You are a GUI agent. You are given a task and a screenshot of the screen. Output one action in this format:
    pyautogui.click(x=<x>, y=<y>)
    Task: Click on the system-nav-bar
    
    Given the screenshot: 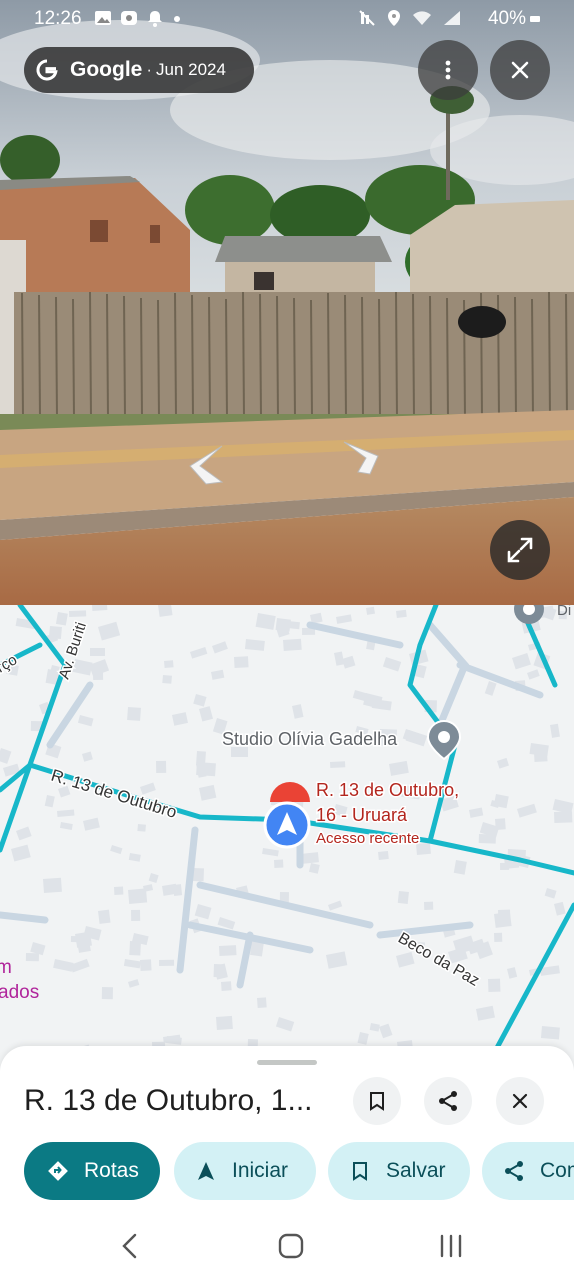 What is the action you would take?
    pyautogui.click(x=287, y=1247)
    